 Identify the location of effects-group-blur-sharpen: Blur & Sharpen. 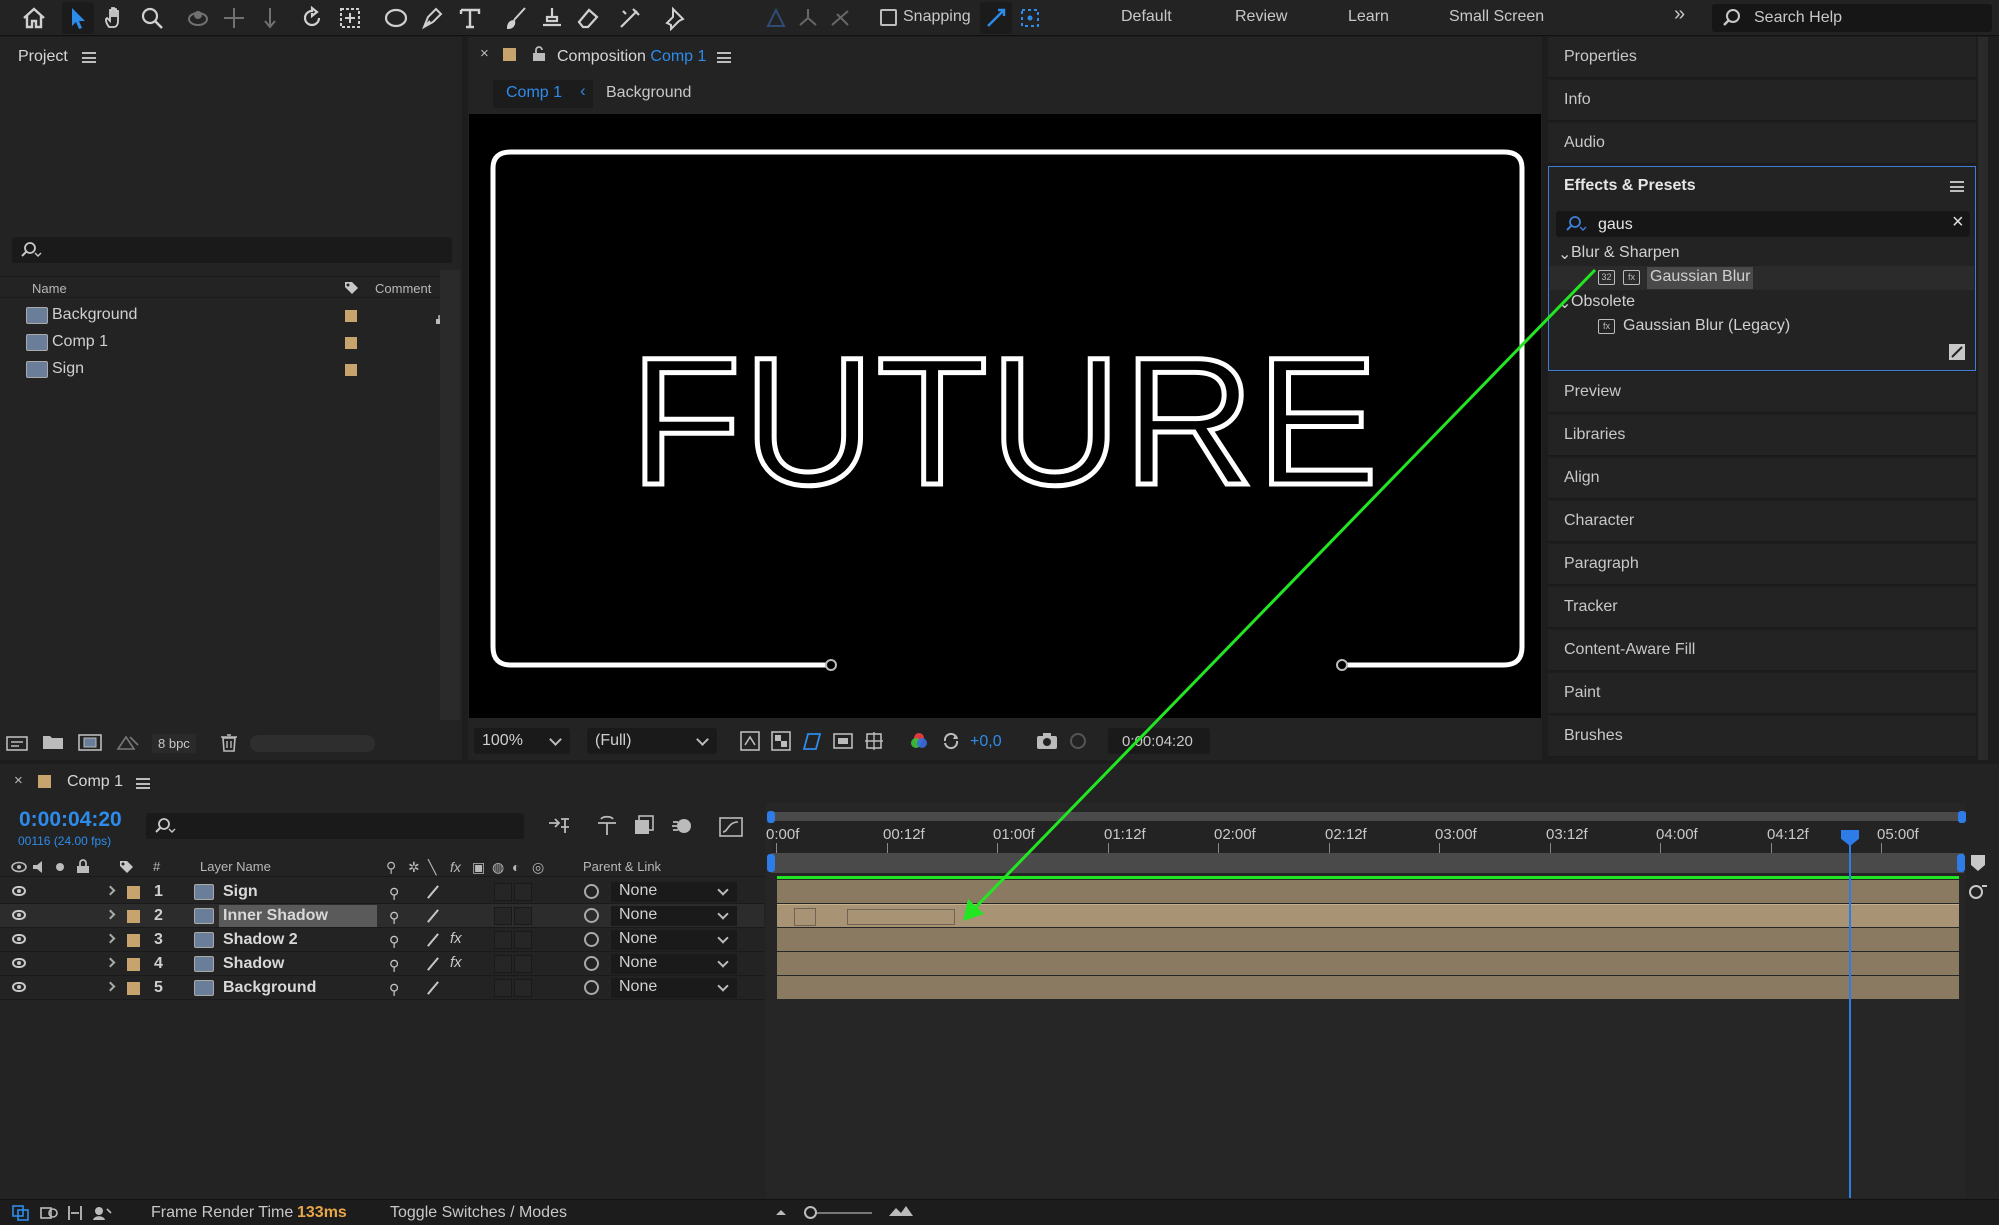
(1625, 253).